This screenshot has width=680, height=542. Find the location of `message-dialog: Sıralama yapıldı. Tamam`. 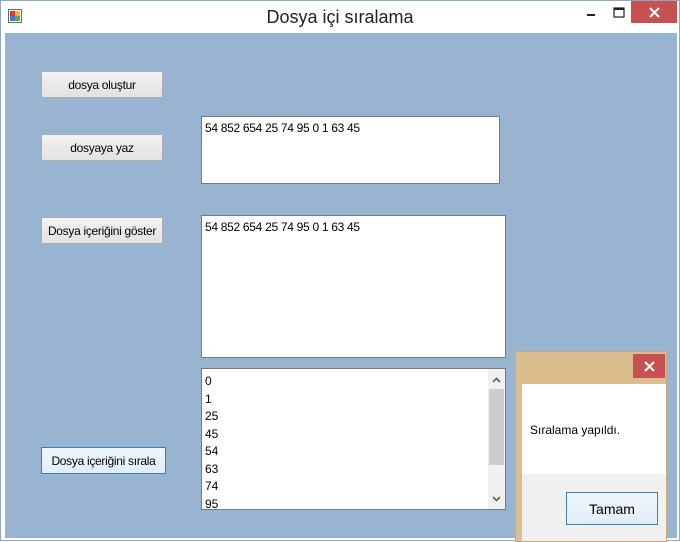

message-dialog: Sıralama yapıldı. Tamam is located at coordinates (591, 446).